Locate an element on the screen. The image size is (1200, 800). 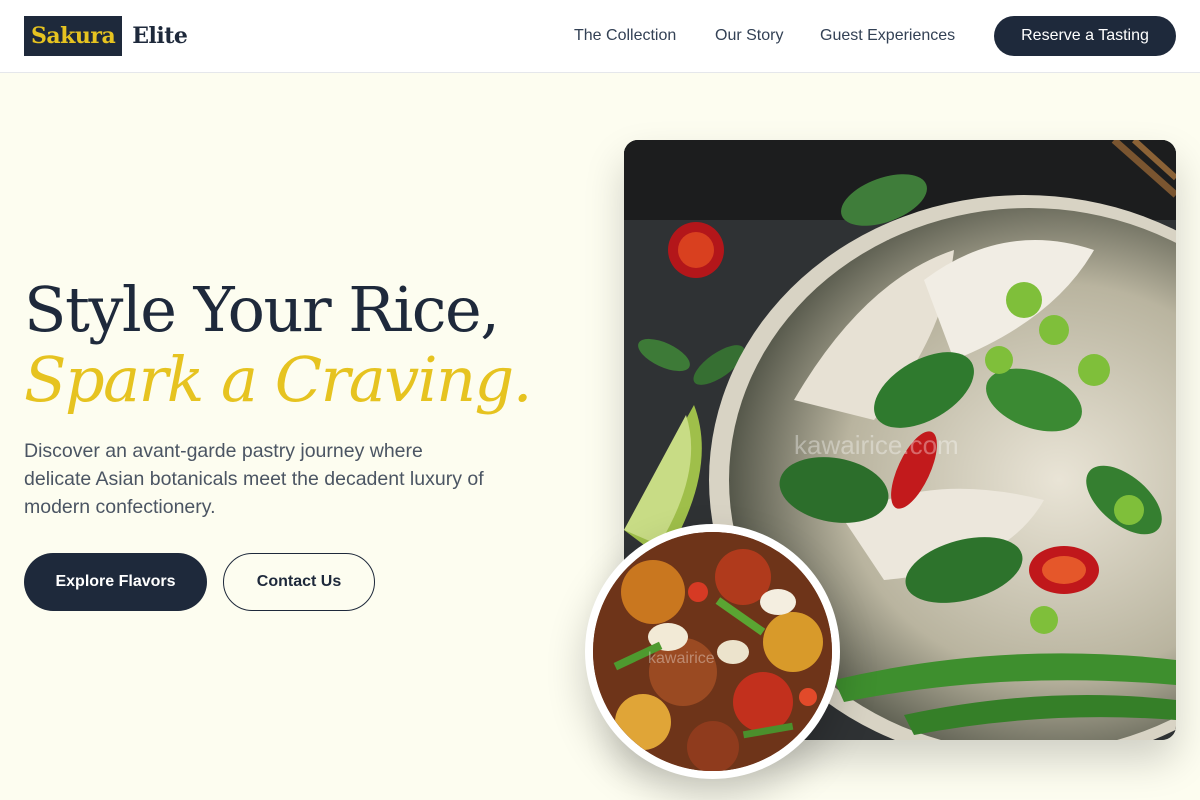
contact-us-button: Contact Us is located at coordinates (299, 582).